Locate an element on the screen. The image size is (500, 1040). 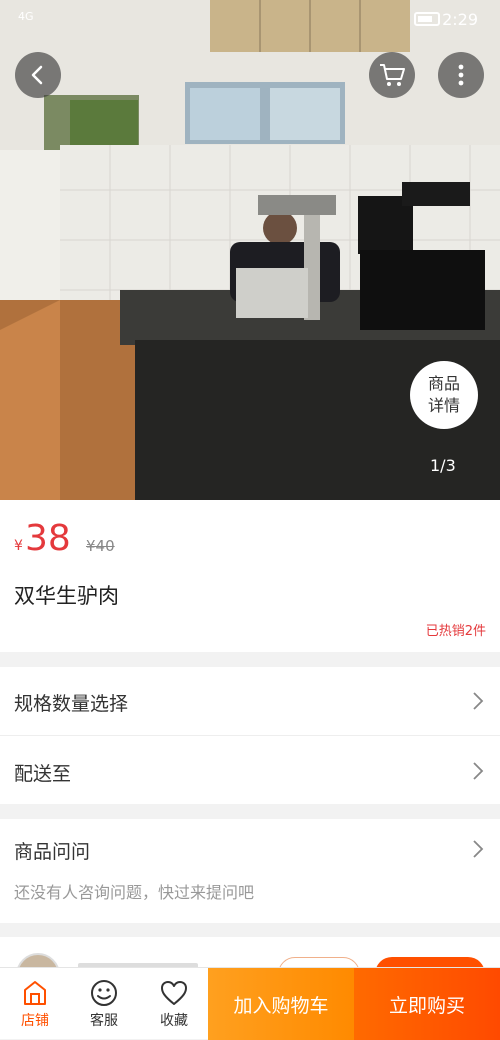
original-price: ¥40 is located at coordinates (100, 546).